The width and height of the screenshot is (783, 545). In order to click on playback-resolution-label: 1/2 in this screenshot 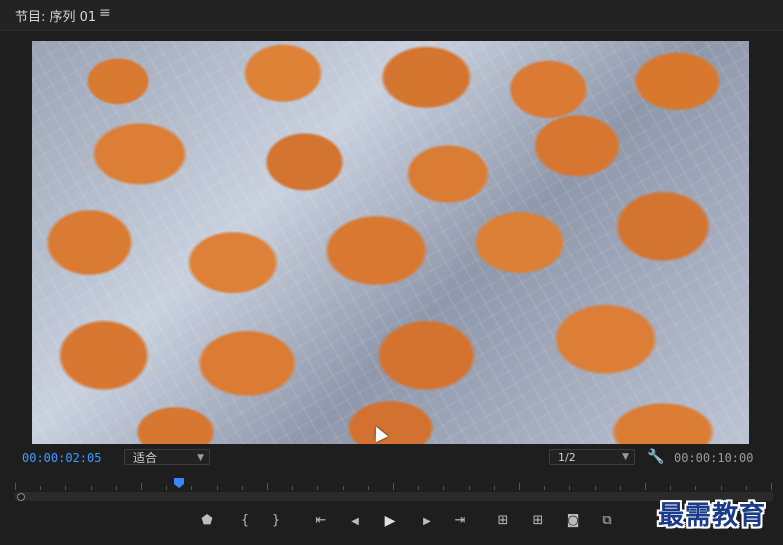, I will do `click(567, 457)`.